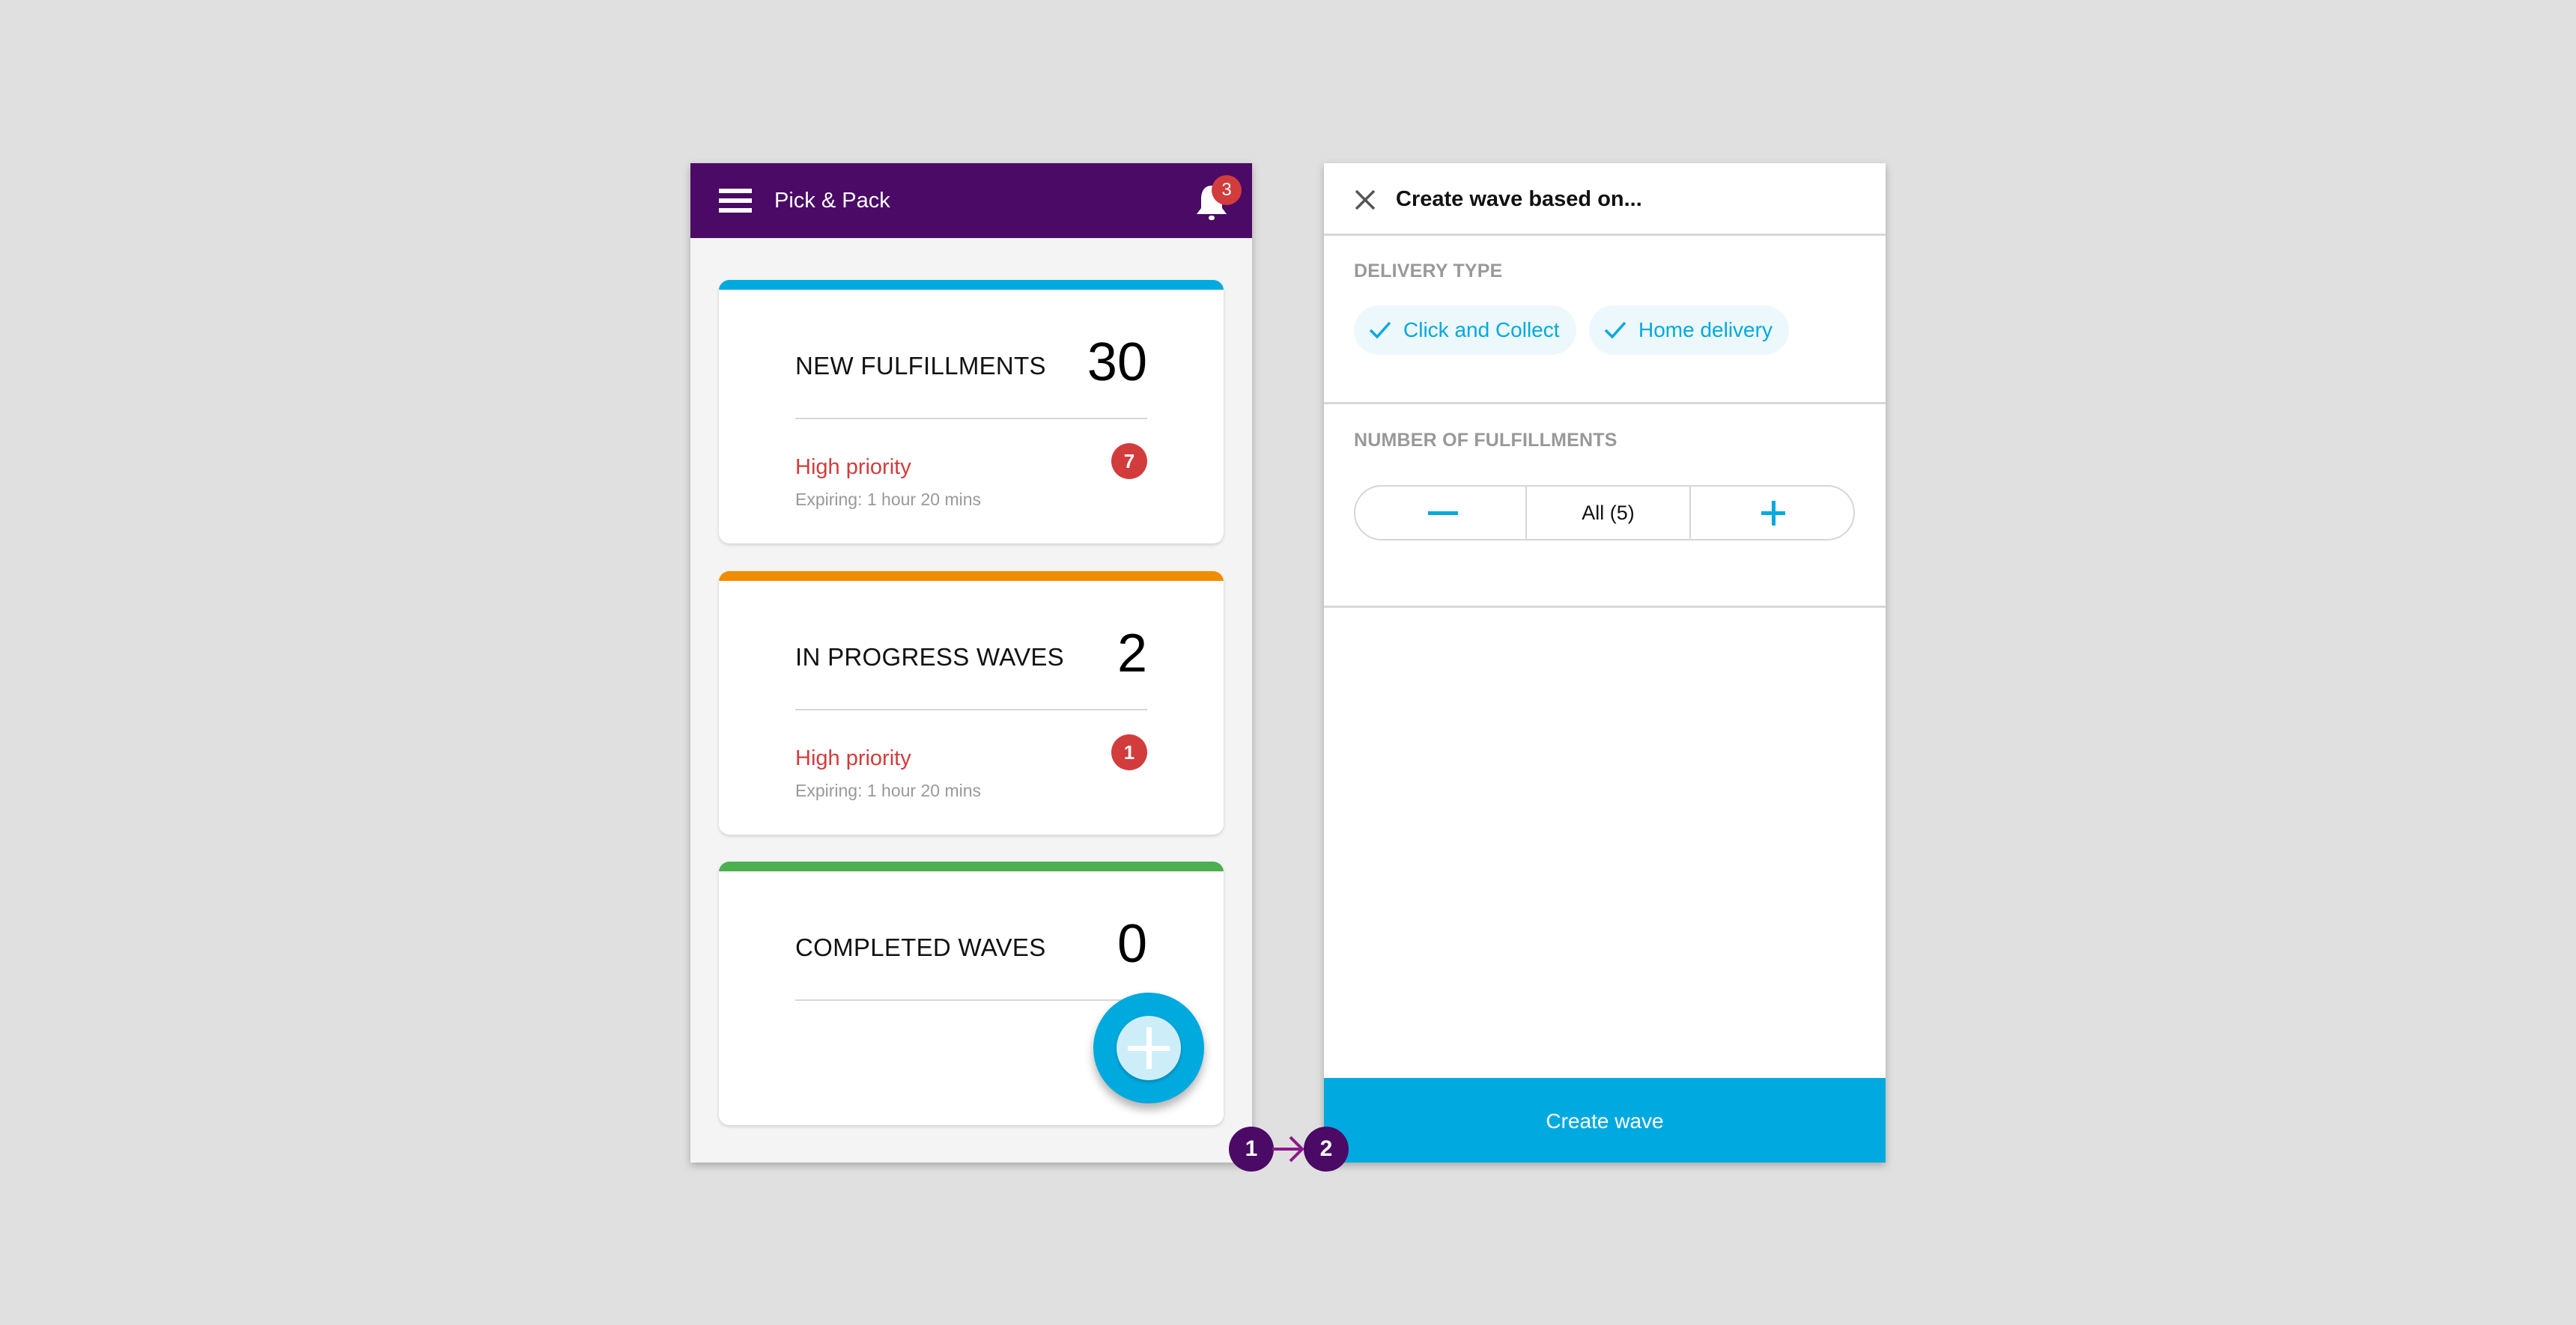  Describe the element at coordinates (1428, 271) in the screenshot. I see `delivery-type-label: DELIVERY TYPE` at that location.